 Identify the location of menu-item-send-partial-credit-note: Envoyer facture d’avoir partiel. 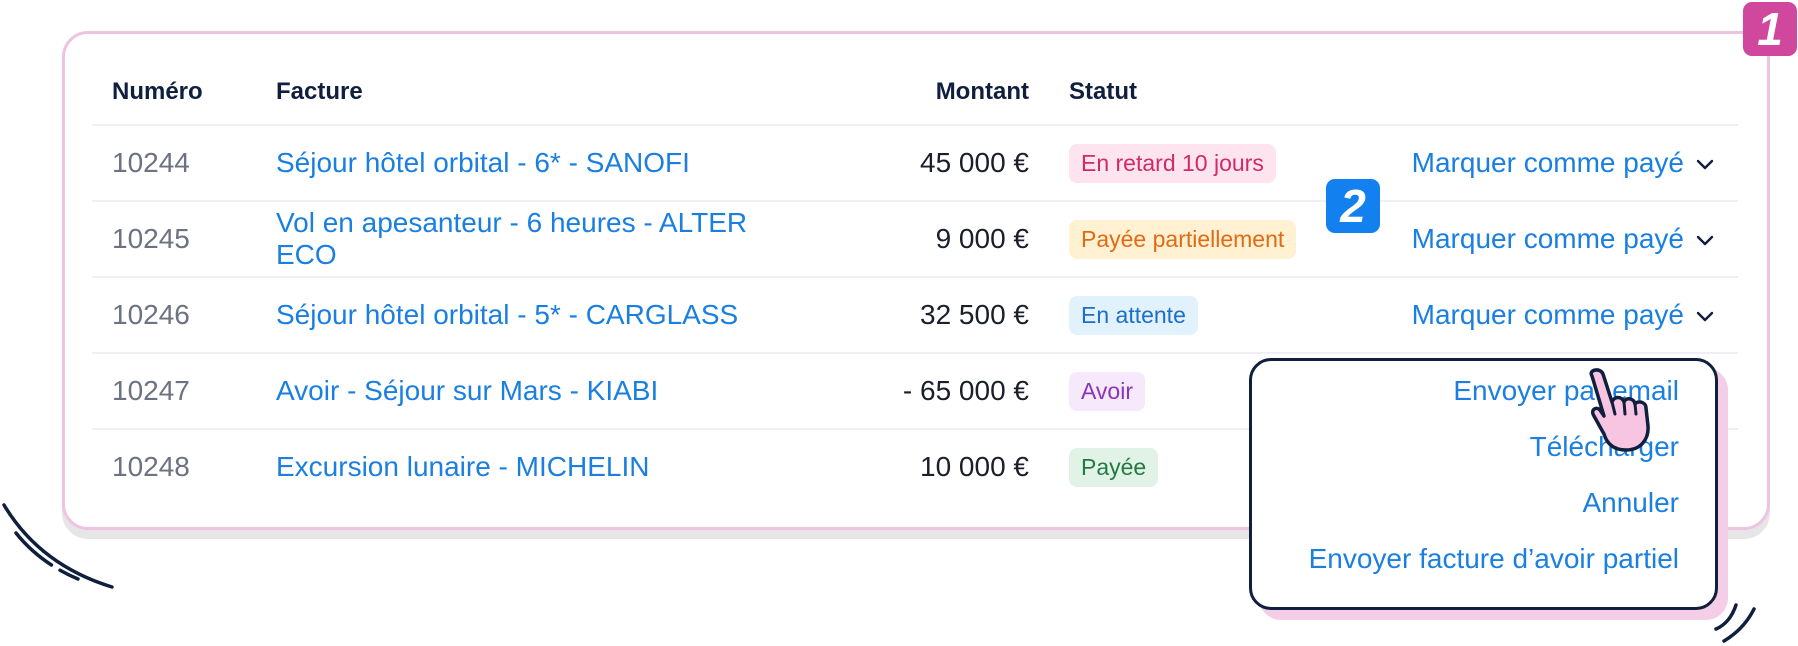
(1494, 559).